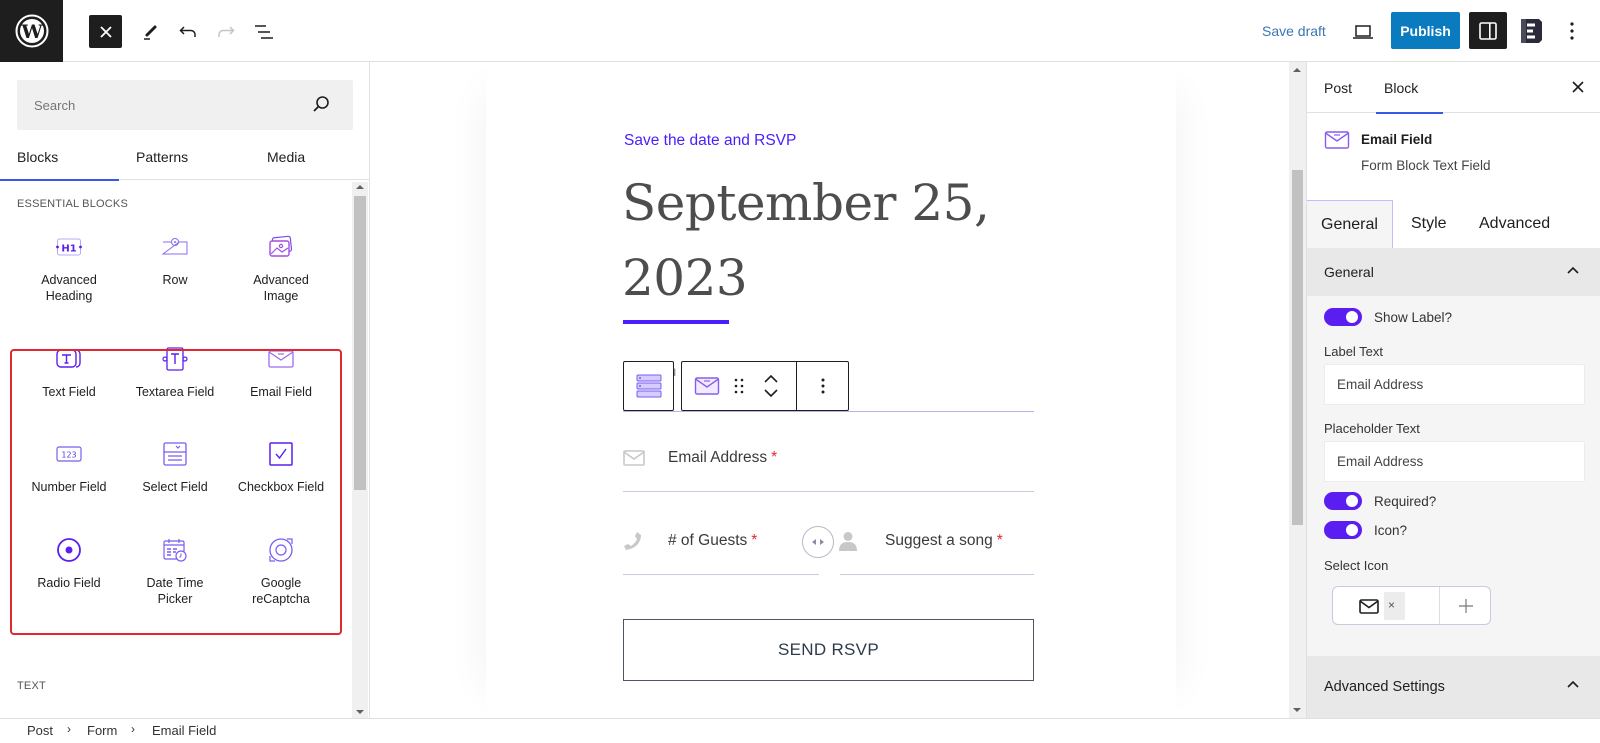  I want to click on phone-icon, so click(632, 541).